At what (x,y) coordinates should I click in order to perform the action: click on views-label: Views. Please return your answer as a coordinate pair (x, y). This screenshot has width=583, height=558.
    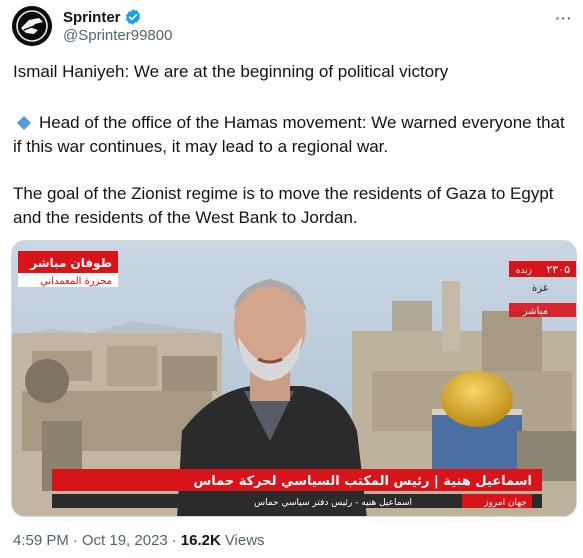
    Looking at the image, I should click on (244, 540).